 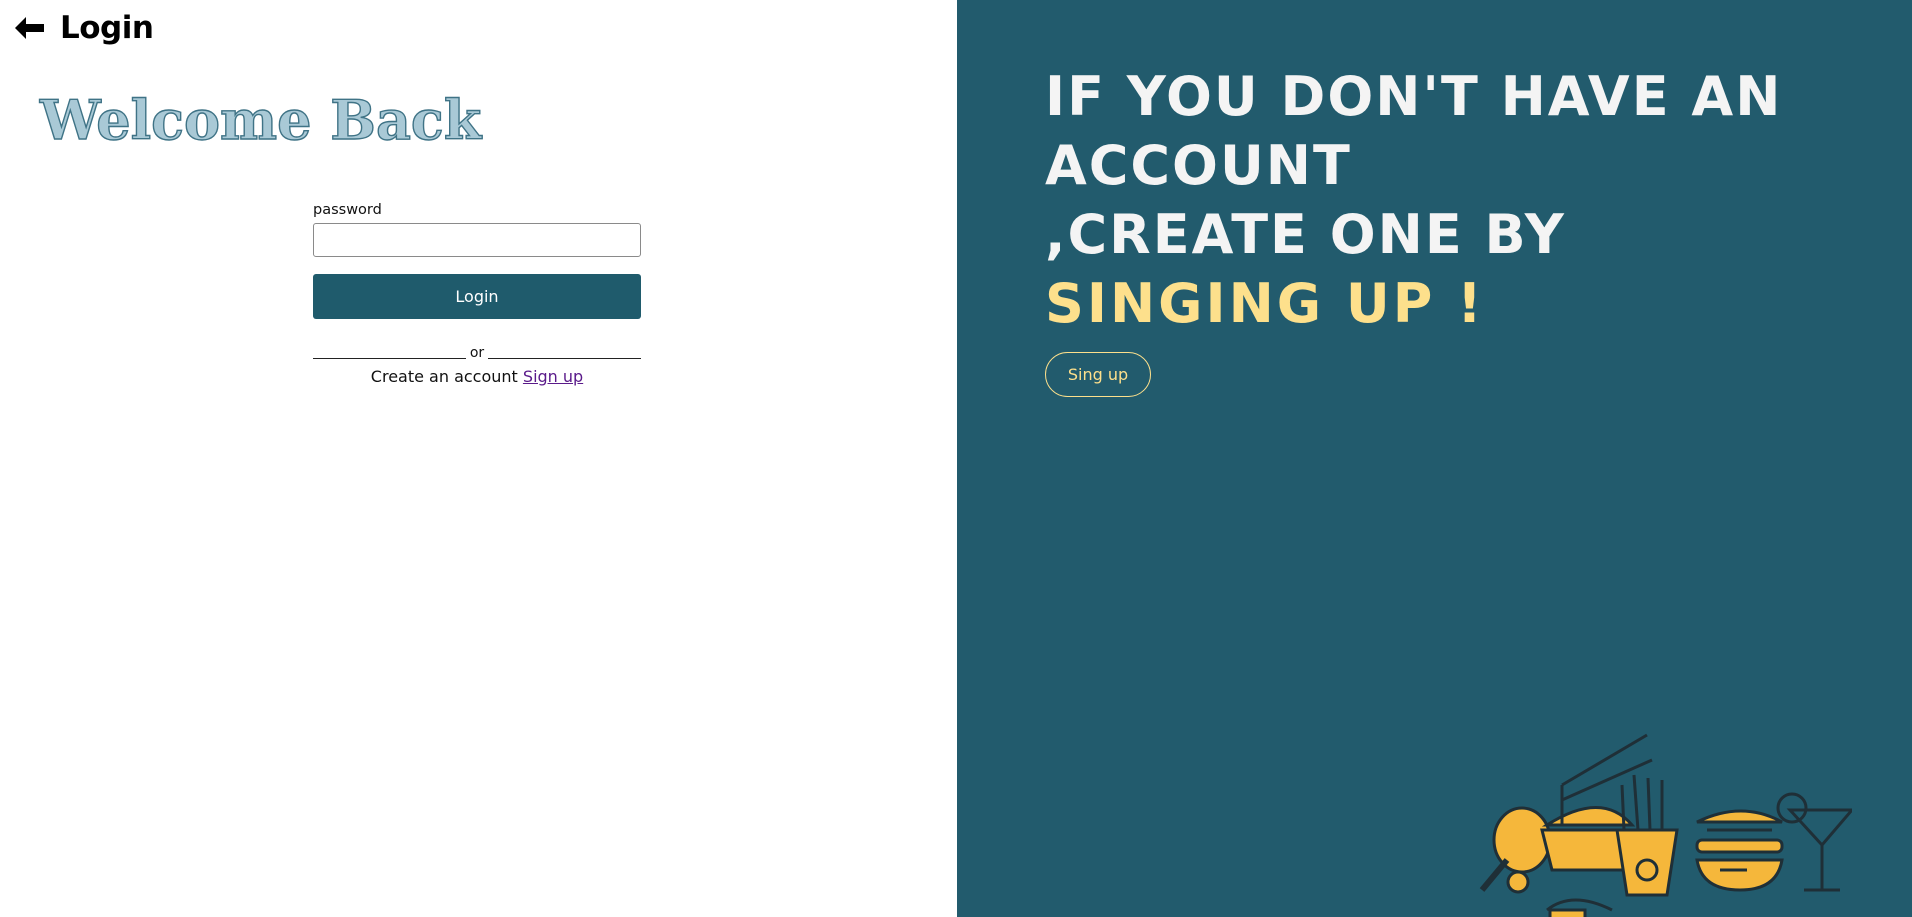 I want to click on signup-link: Sign up, so click(x=553, y=376).